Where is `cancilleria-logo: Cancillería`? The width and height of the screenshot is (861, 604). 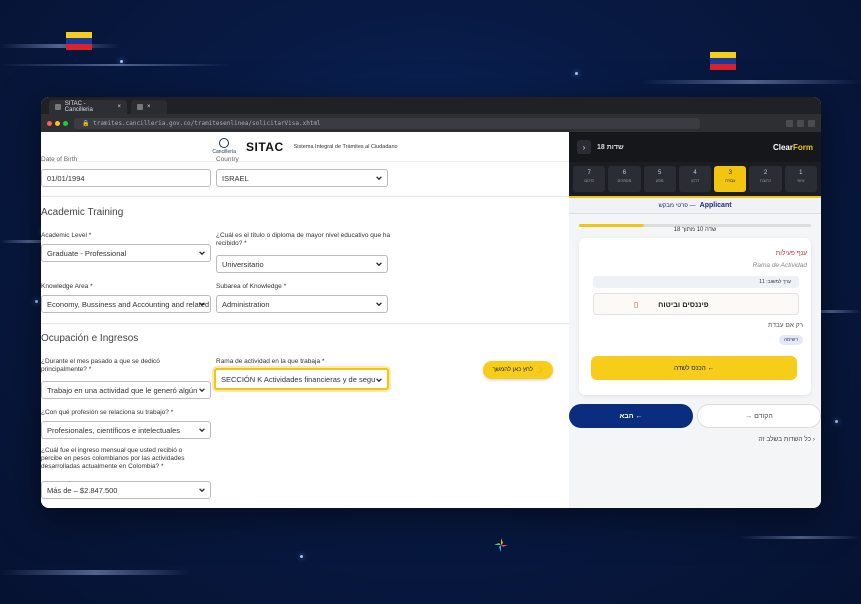
cancilleria-logo: Cancillería is located at coordinates (224, 146).